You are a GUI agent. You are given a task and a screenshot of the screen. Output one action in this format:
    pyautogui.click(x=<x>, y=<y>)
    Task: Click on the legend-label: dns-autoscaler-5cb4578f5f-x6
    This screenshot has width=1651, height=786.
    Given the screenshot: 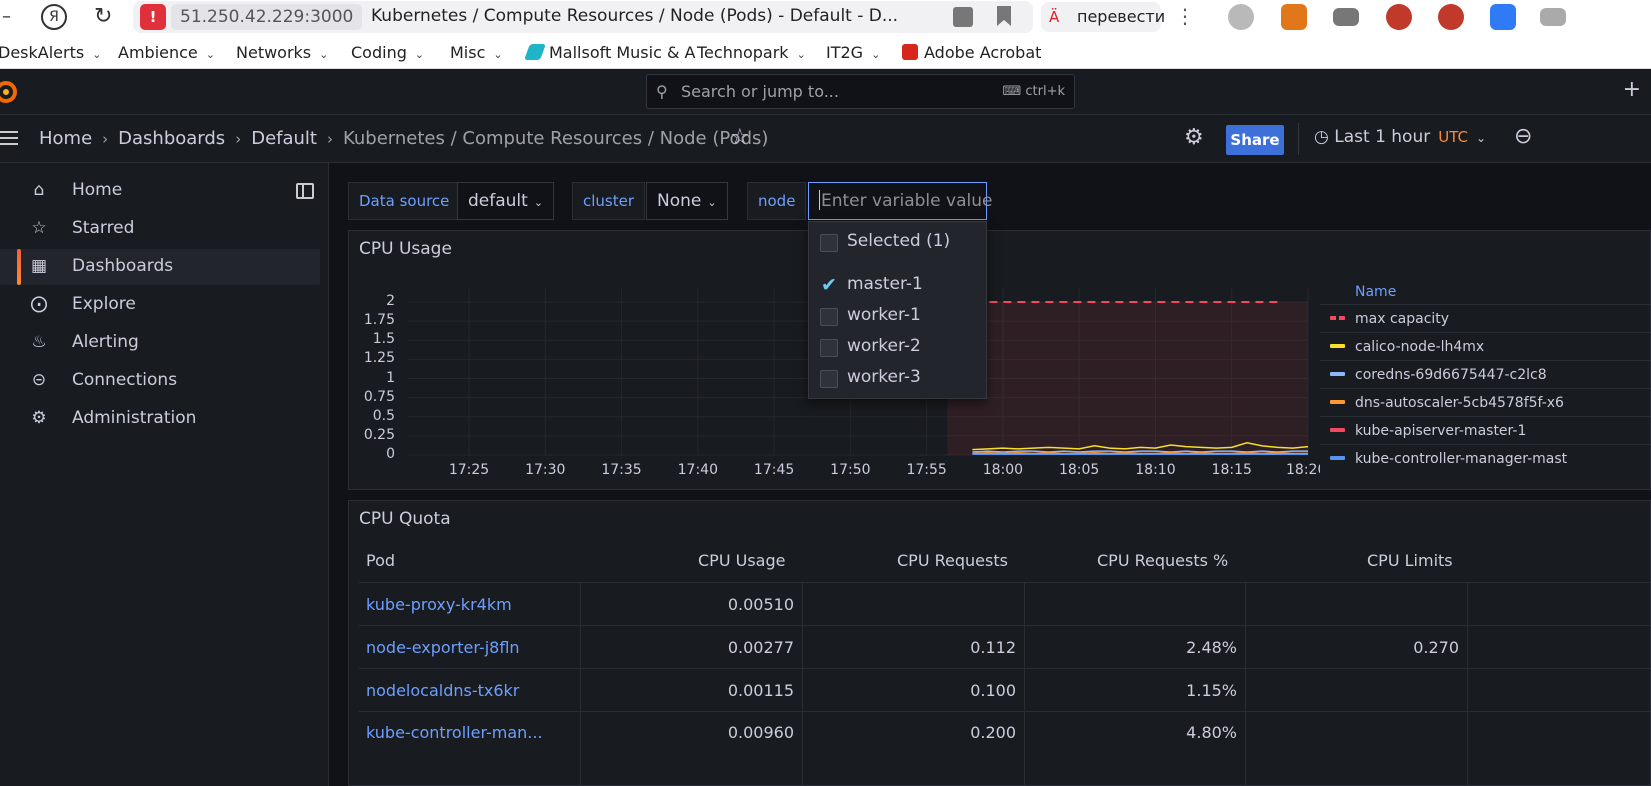 What is the action you would take?
    pyautogui.click(x=1459, y=403)
    